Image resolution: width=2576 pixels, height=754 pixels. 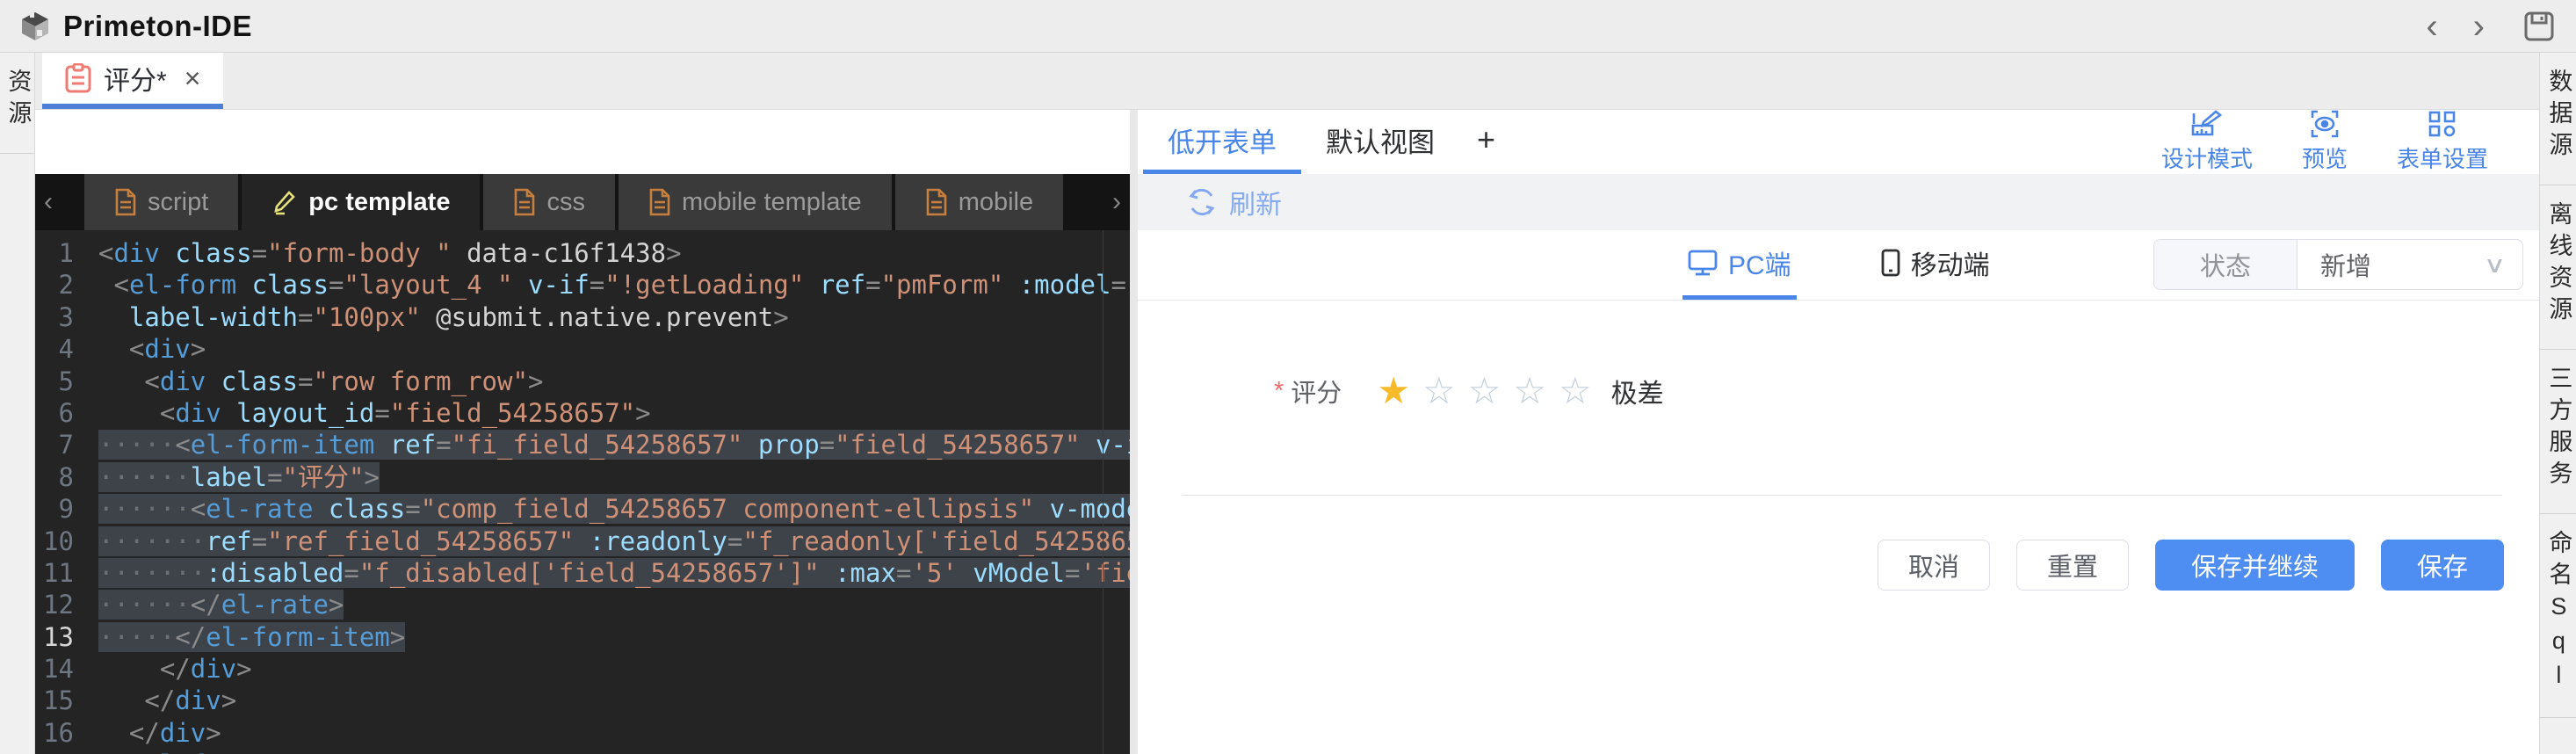 What do you see at coordinates (1838, 265) in the screenshot?
I see `device-tab-row: PC端 移动端 状态 新增 ∨` at bounding box center [1838, 265].